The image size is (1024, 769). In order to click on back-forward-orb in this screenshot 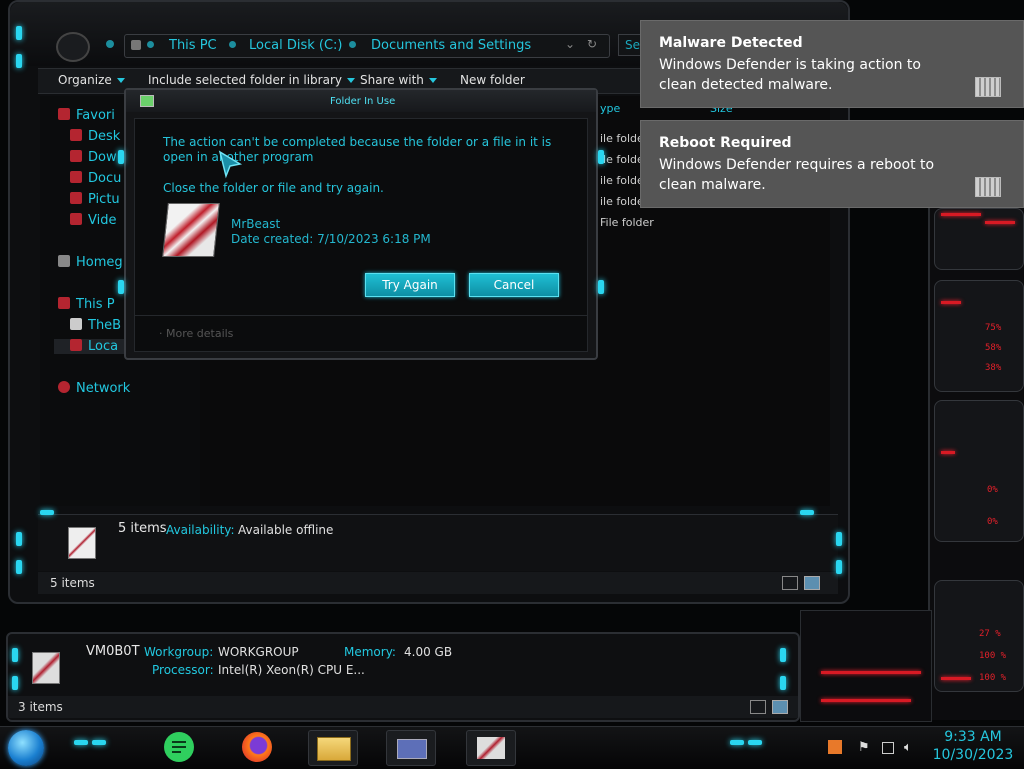, I will do `click(73, 47)`.